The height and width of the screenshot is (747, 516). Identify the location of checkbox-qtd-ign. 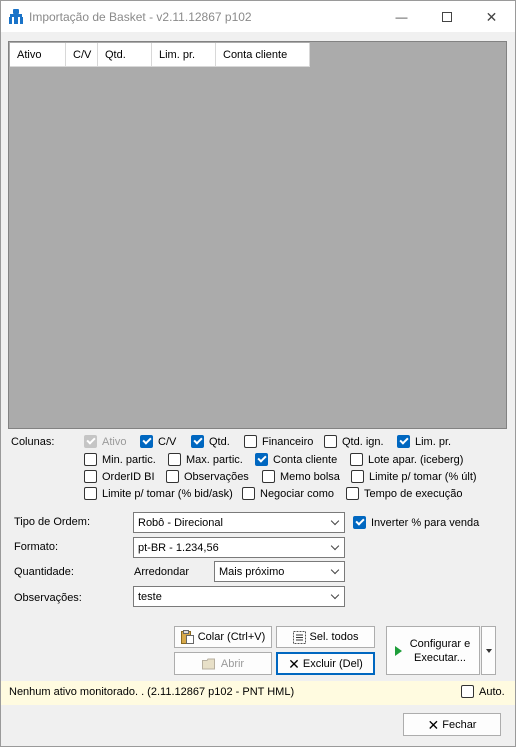
(330, 441).